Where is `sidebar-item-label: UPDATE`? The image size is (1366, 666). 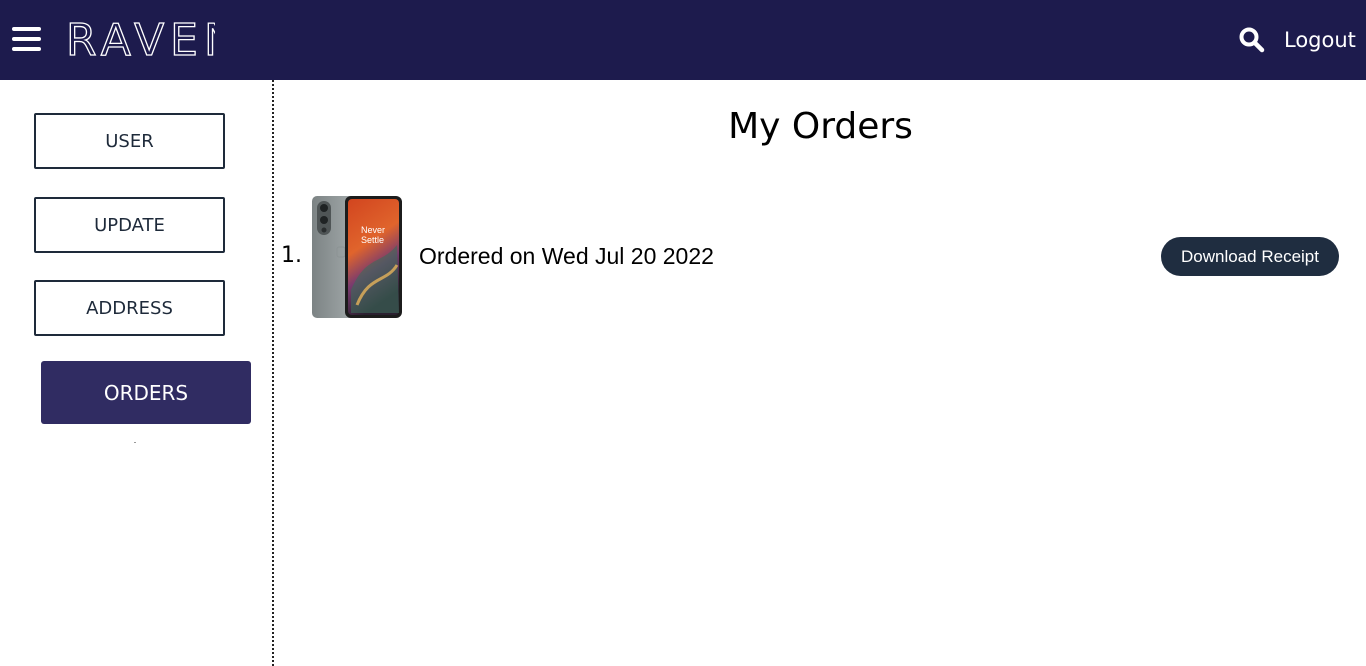 sidebar-item-label: UPDATE is located at coordinates (129, 225).